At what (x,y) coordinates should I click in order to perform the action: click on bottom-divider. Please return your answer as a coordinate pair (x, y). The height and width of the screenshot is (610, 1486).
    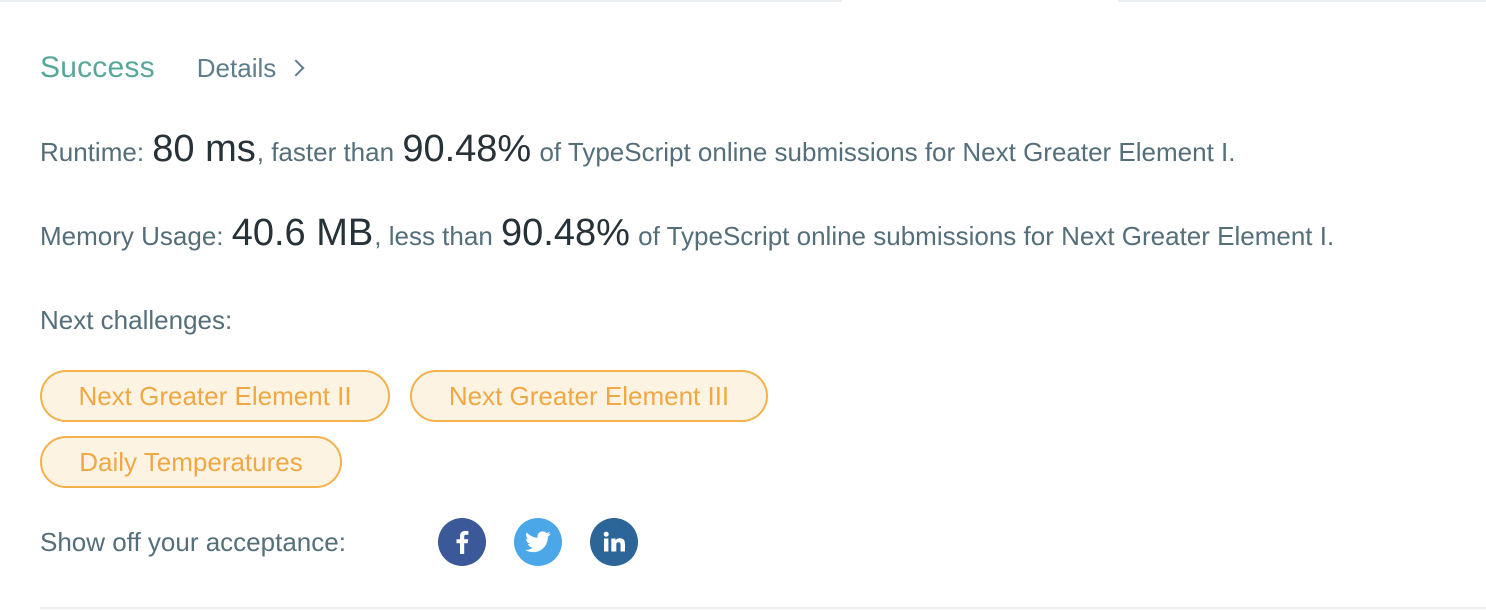
    Looking at the image, I should click on (763, 608).